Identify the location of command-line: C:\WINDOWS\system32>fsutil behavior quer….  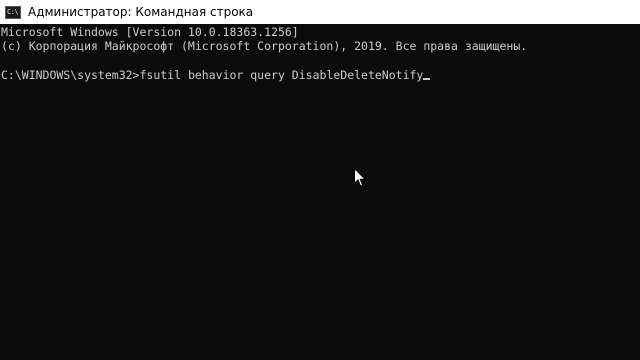
(216, 75).